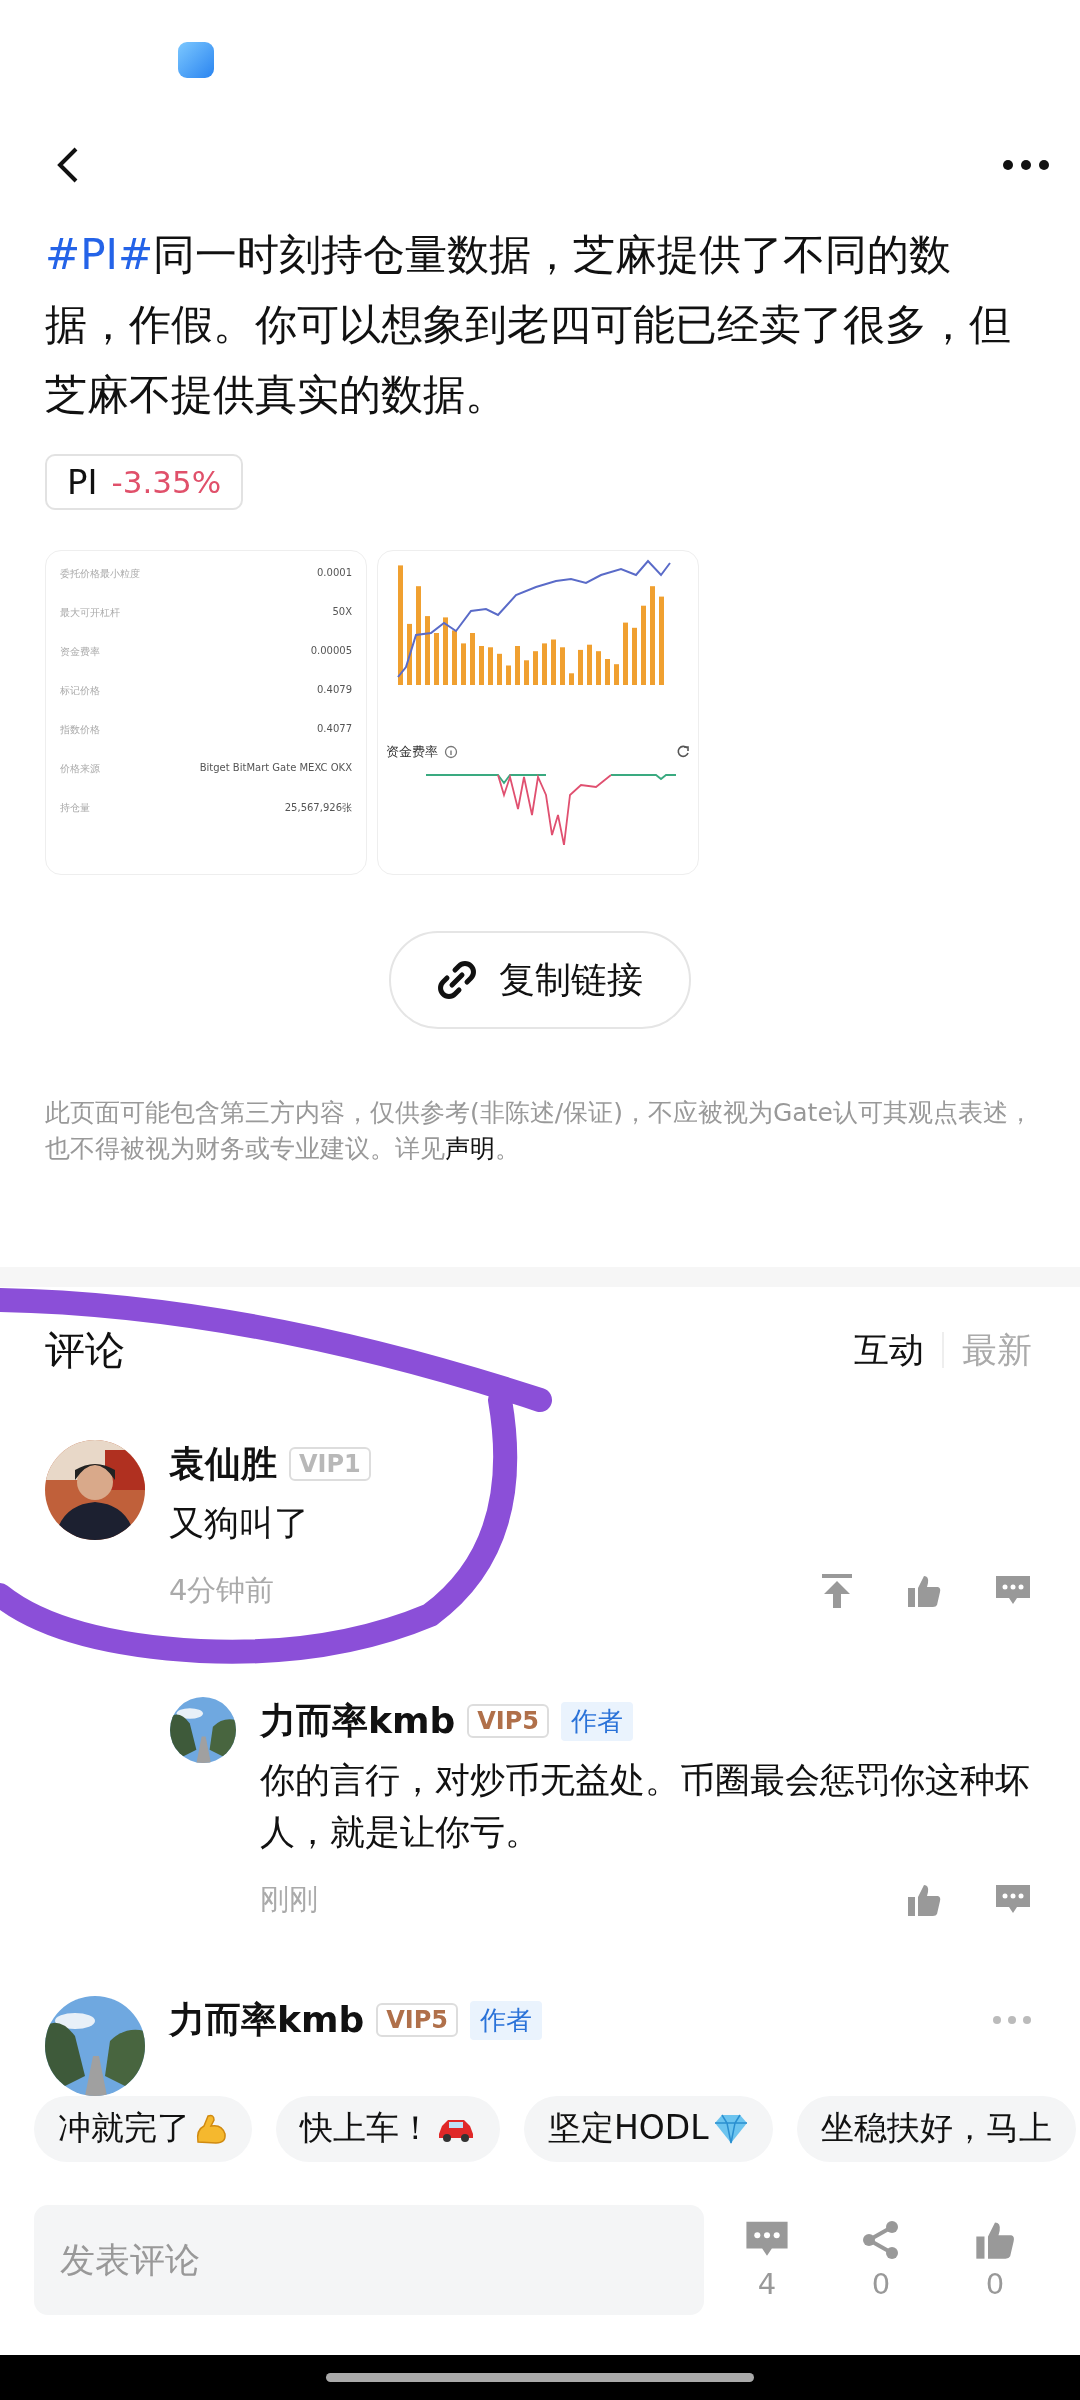  I want to click on app-icon, so click(196, 60).